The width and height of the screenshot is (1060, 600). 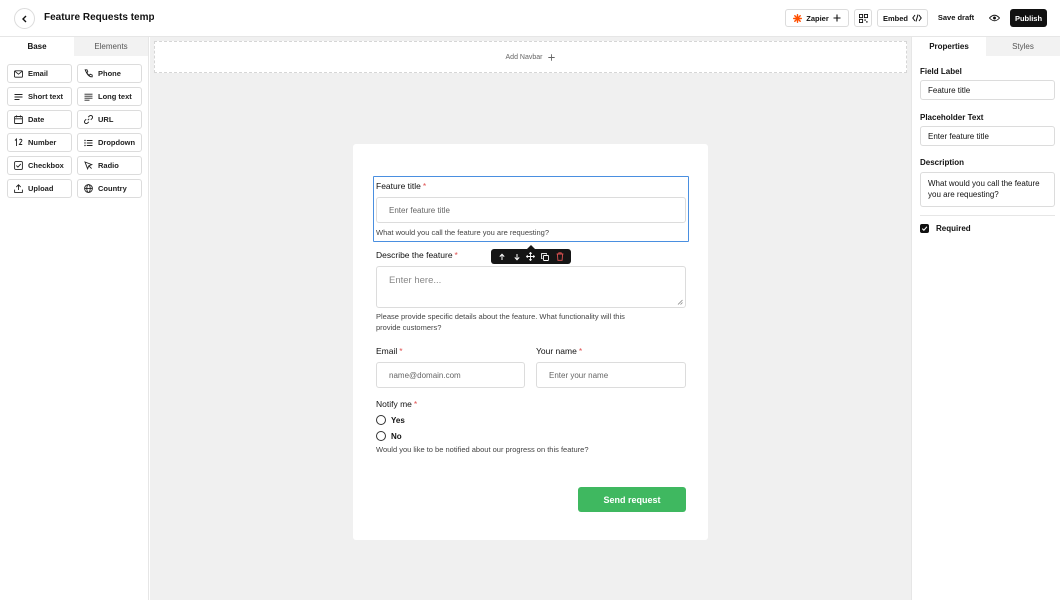 I want to click on move-down-button, so click(x=517, y=257).